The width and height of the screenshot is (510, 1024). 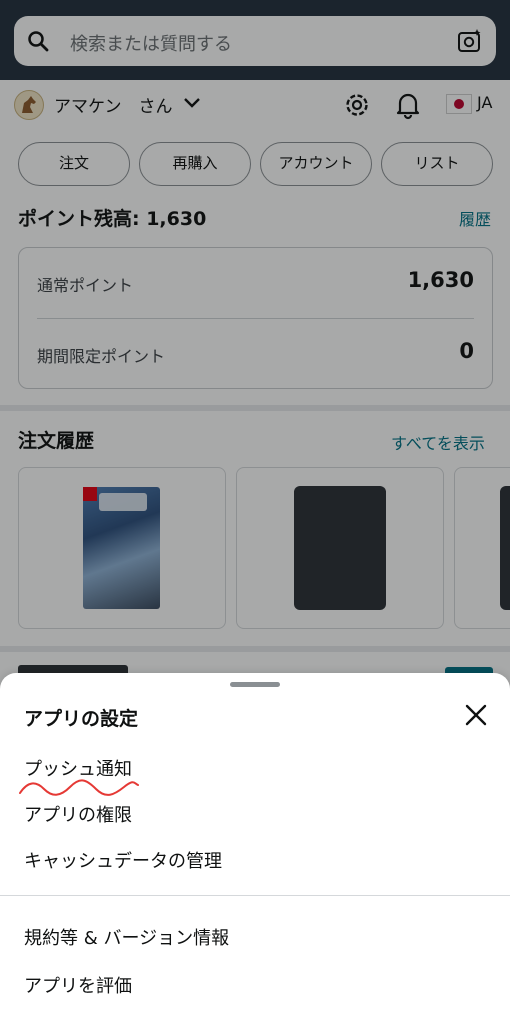 I want to click on drag-handle, so click(x=255, y=684).